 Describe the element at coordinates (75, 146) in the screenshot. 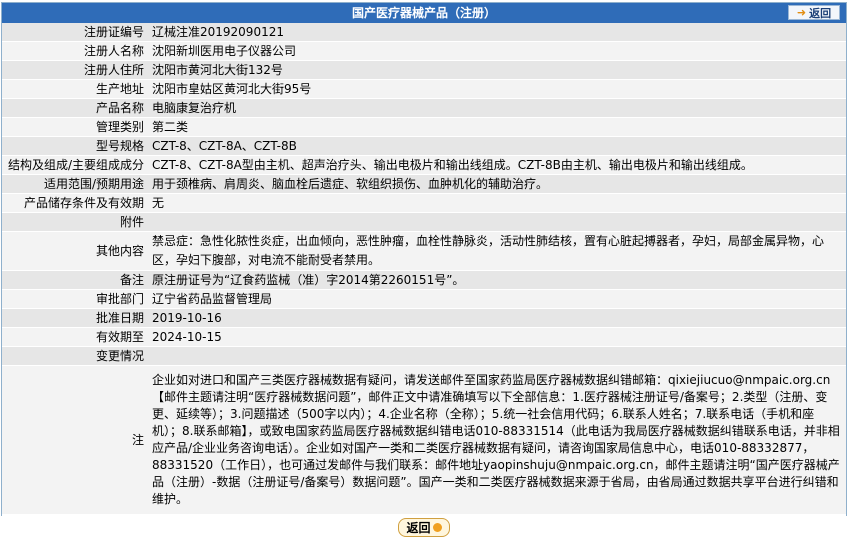

I see `field-label: 型号规格` at that location.